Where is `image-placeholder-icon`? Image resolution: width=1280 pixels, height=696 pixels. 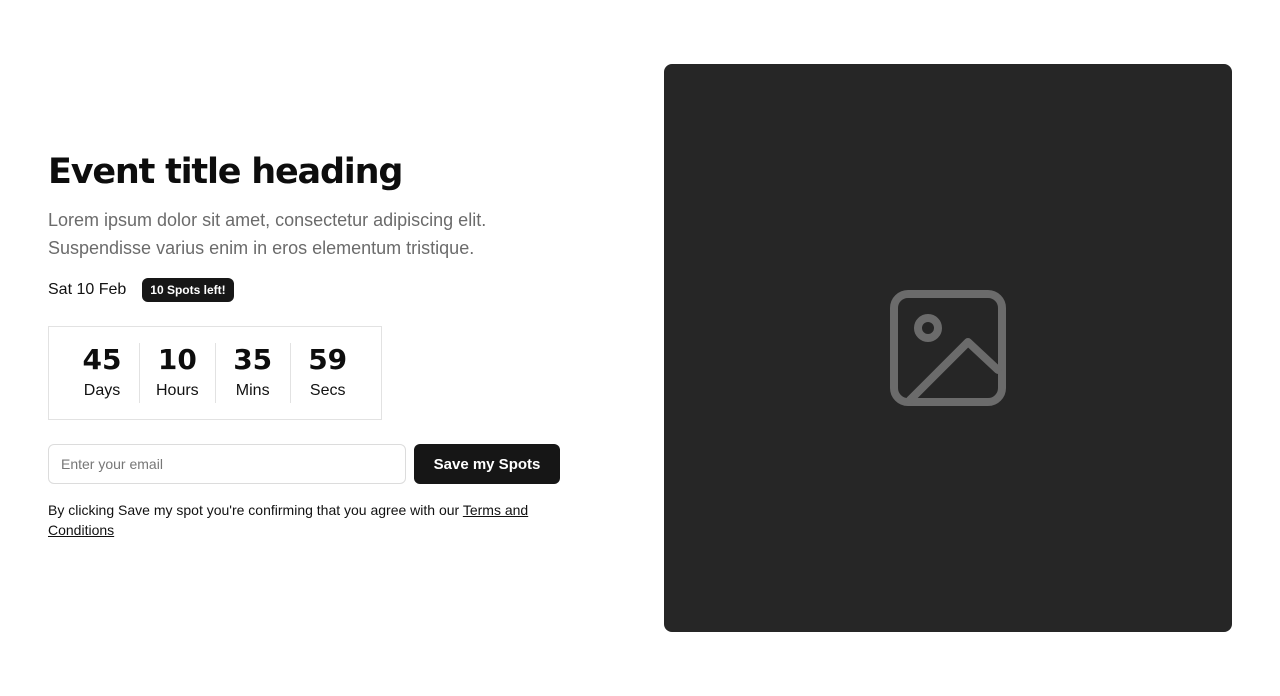
image-placeholder-icon is located at coordinates (948, 348).